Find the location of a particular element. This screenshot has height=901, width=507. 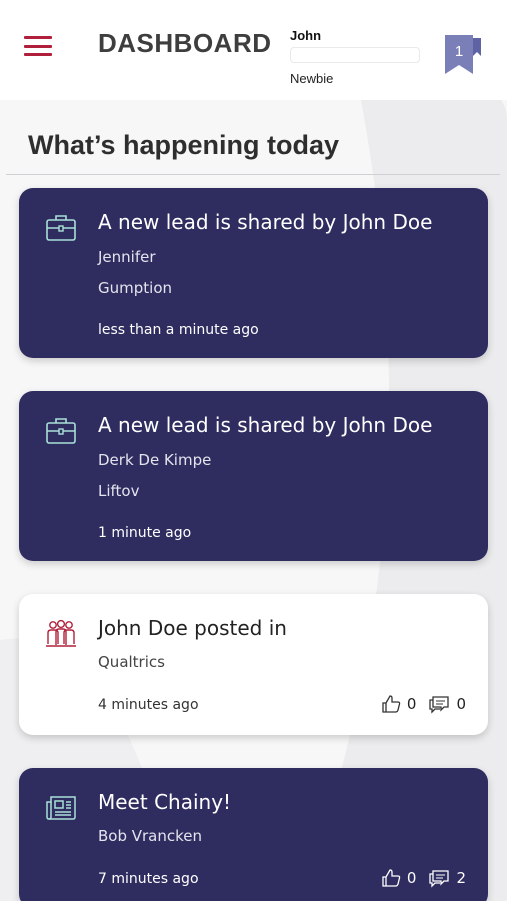

section-divider is located at coordinates (253, 174).